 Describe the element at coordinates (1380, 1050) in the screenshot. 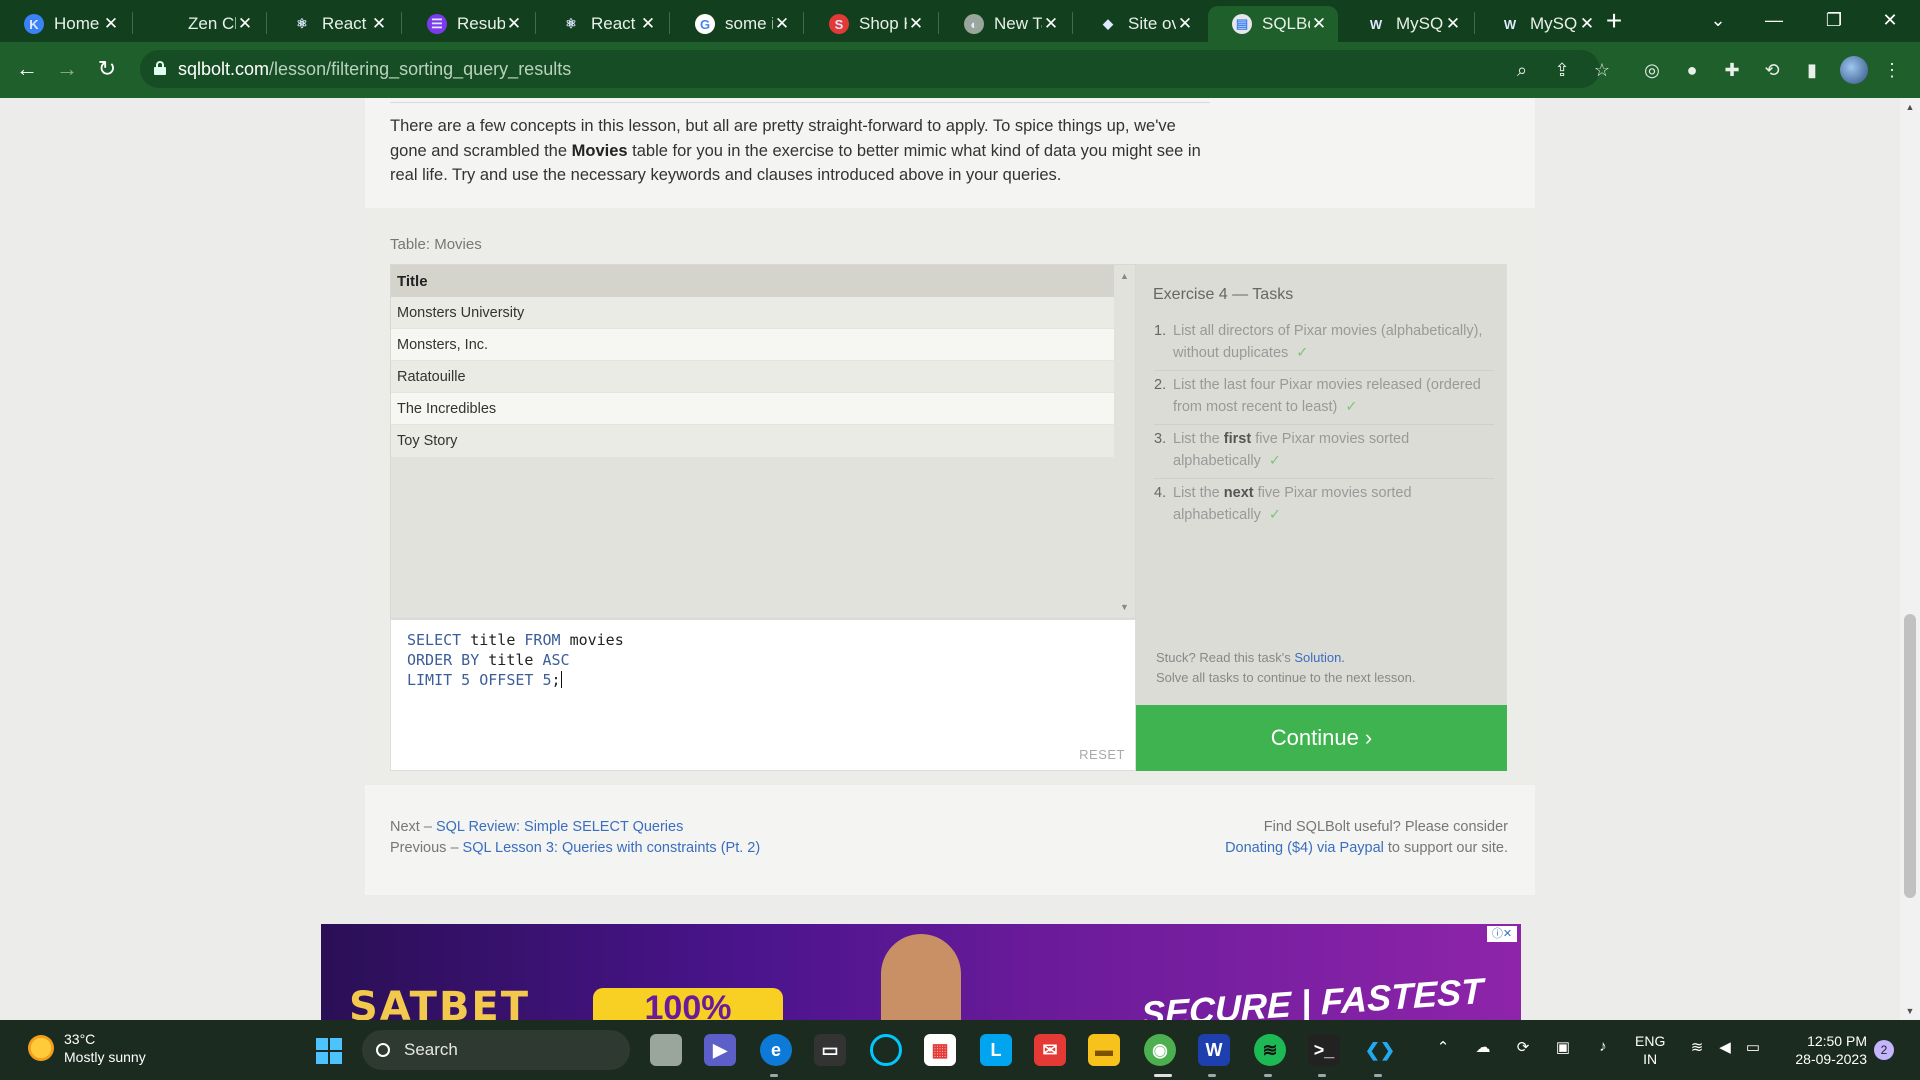

I see `vscode-icon: ❮❯` at that location.